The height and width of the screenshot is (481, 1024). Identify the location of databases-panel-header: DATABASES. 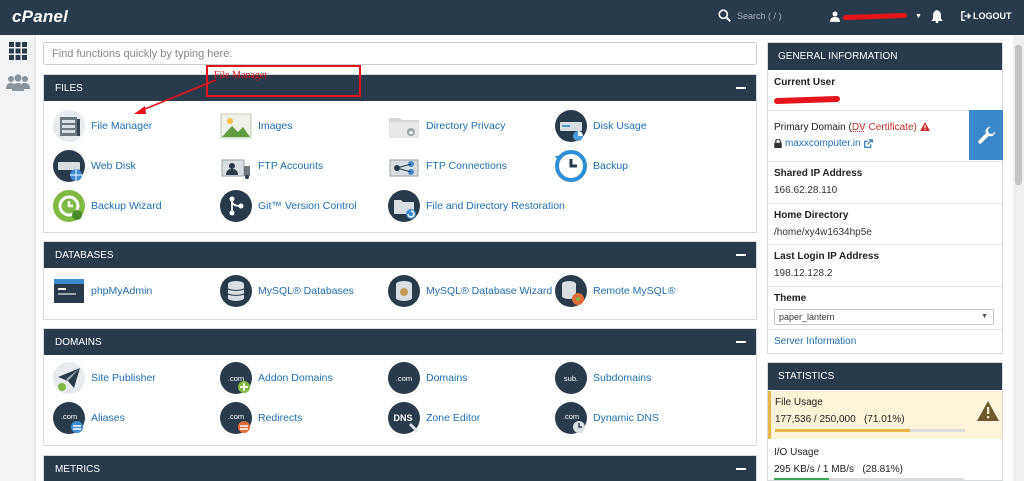
(400, 255).